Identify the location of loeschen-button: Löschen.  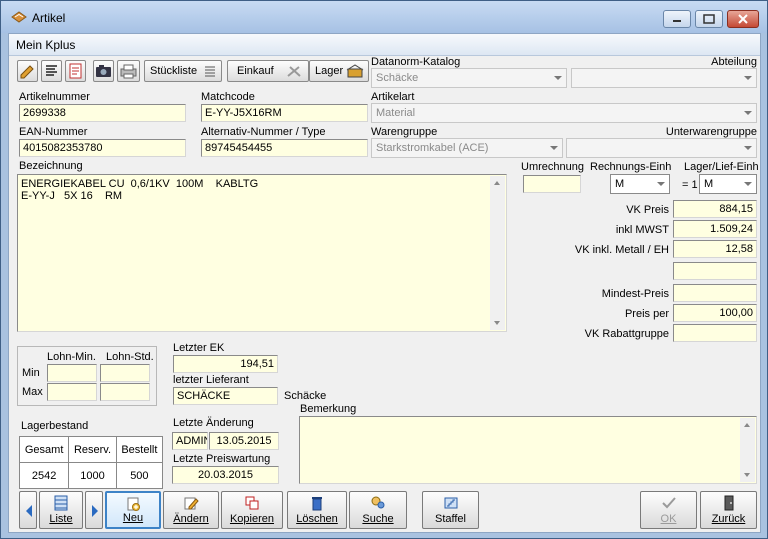
(317, 510).